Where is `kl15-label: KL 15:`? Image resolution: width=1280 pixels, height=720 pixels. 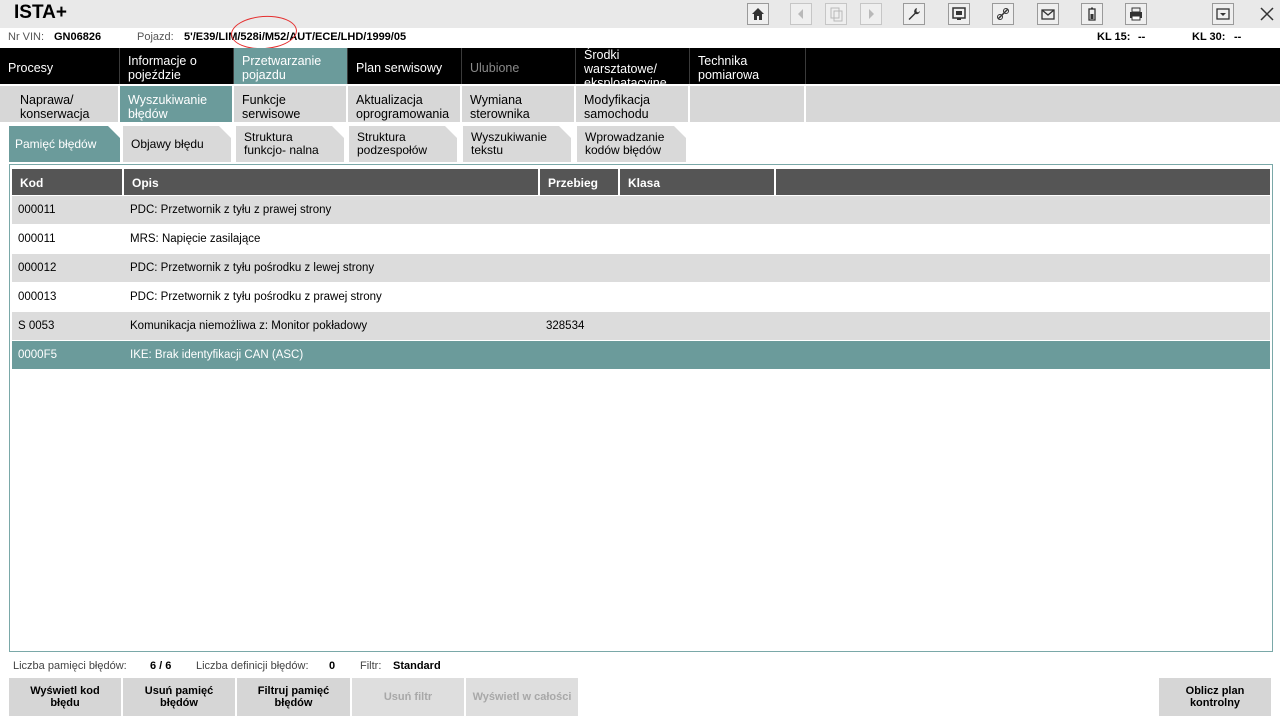 kl15-label: KL 15: is located at coordinates (1114, 37).